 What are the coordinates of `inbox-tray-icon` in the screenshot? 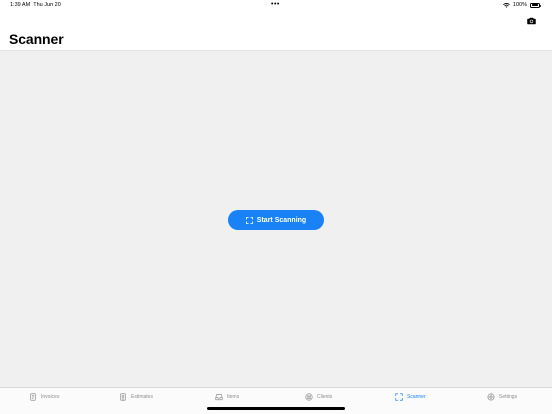 It's located at (219, 397).